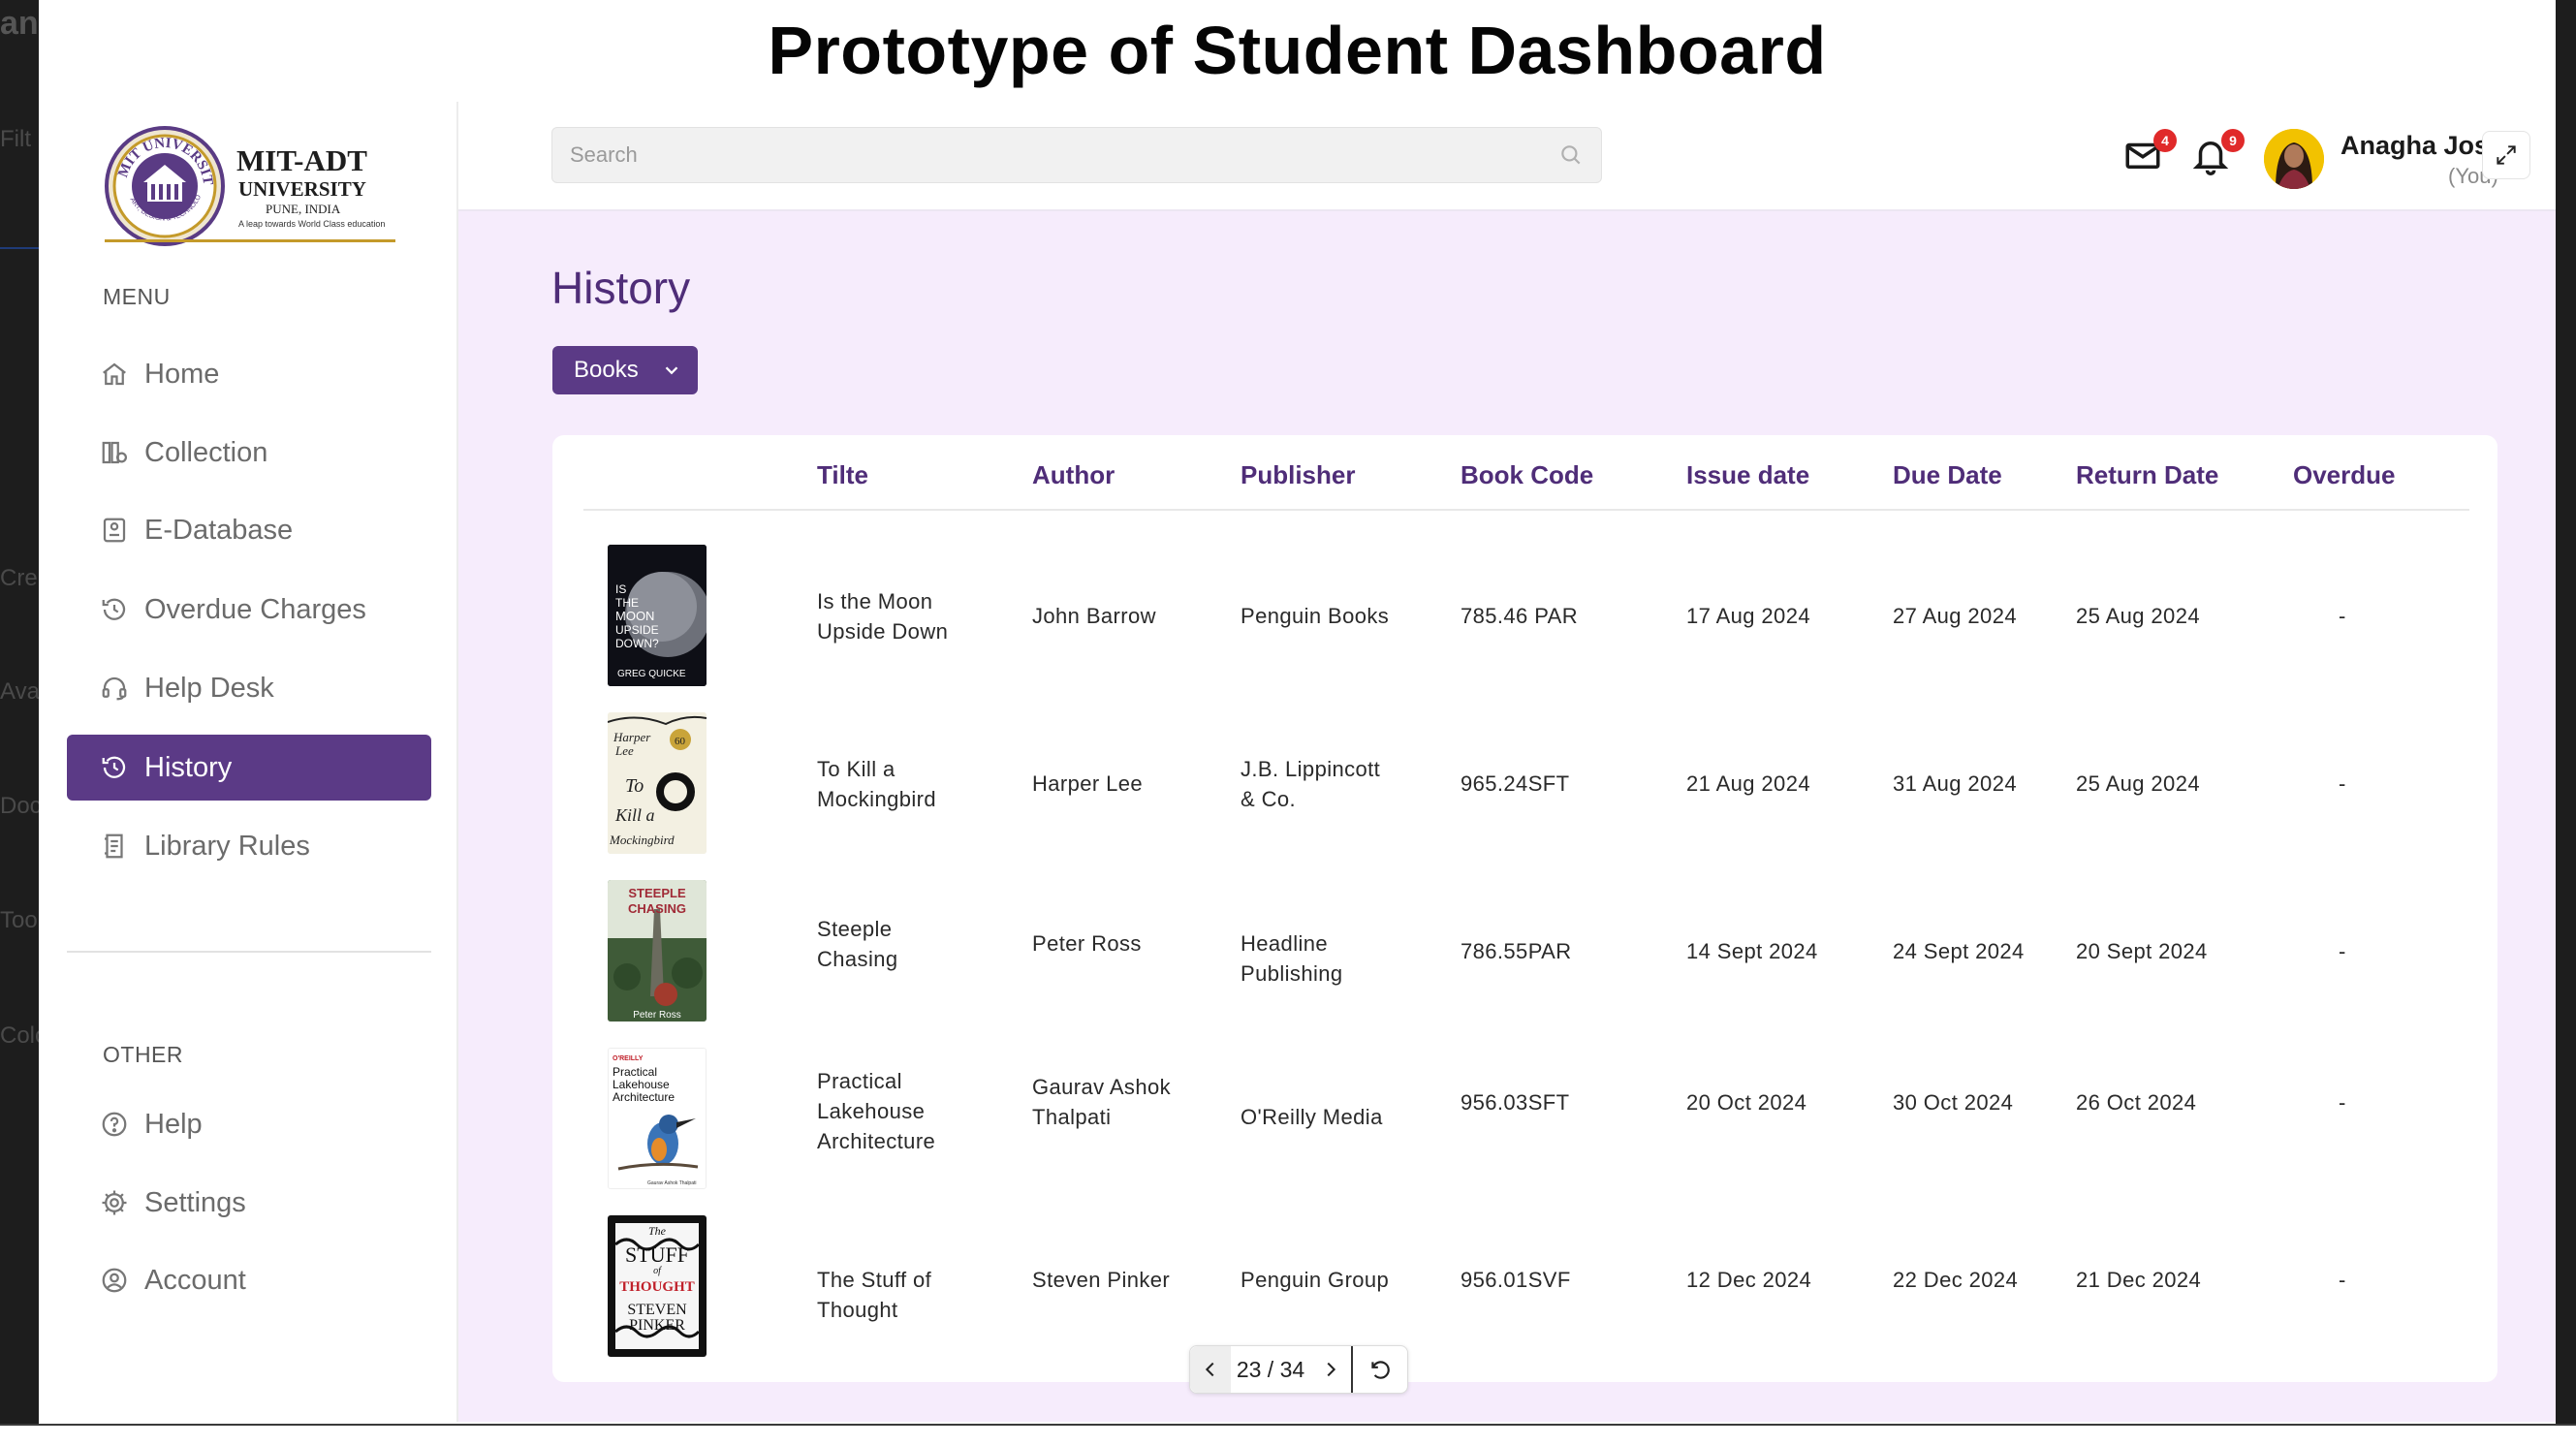 This screenshot has height=1446, width=2576. Describe the element at coordinates (2294, 159) in the screenshot. I see `avatar` at that location.